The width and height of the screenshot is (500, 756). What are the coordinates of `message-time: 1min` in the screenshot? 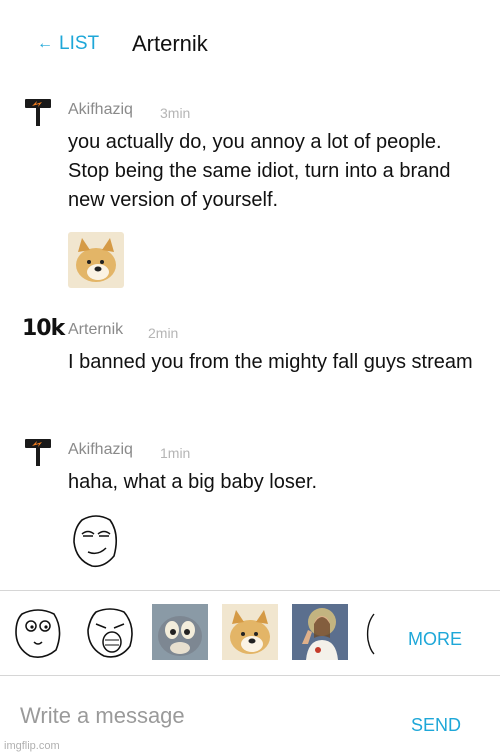 It's located at (175, 453).